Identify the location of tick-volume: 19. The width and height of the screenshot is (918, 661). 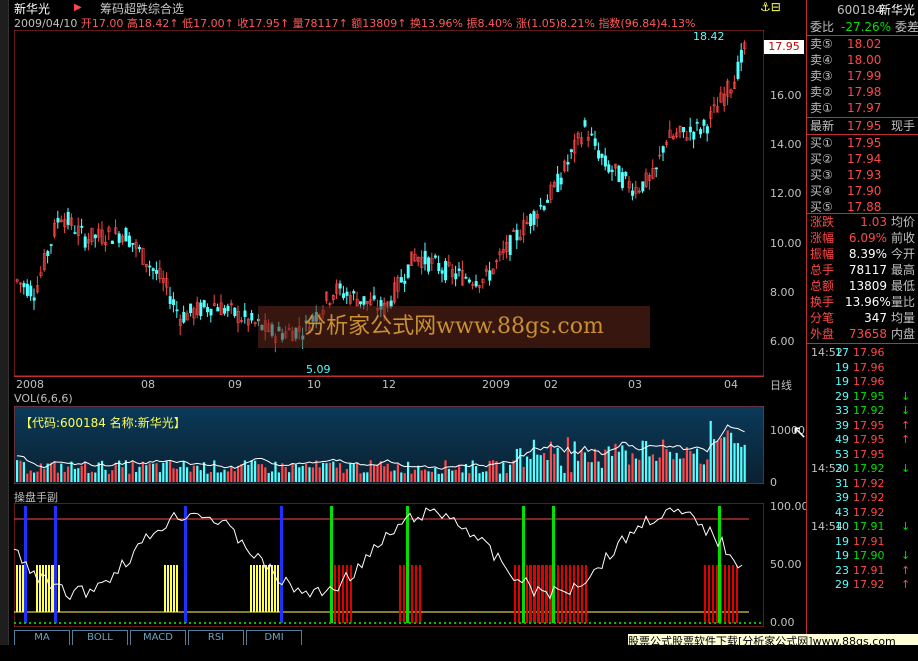
(842, 541).